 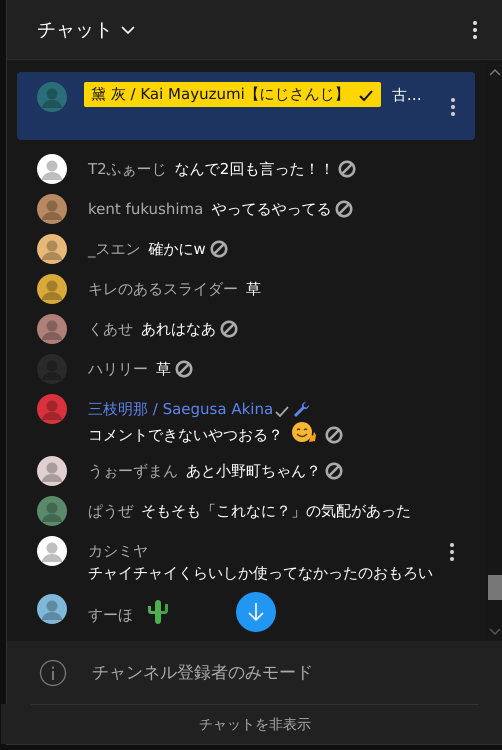 I want to click on verified-check-icon, so click(x=282, y=411).